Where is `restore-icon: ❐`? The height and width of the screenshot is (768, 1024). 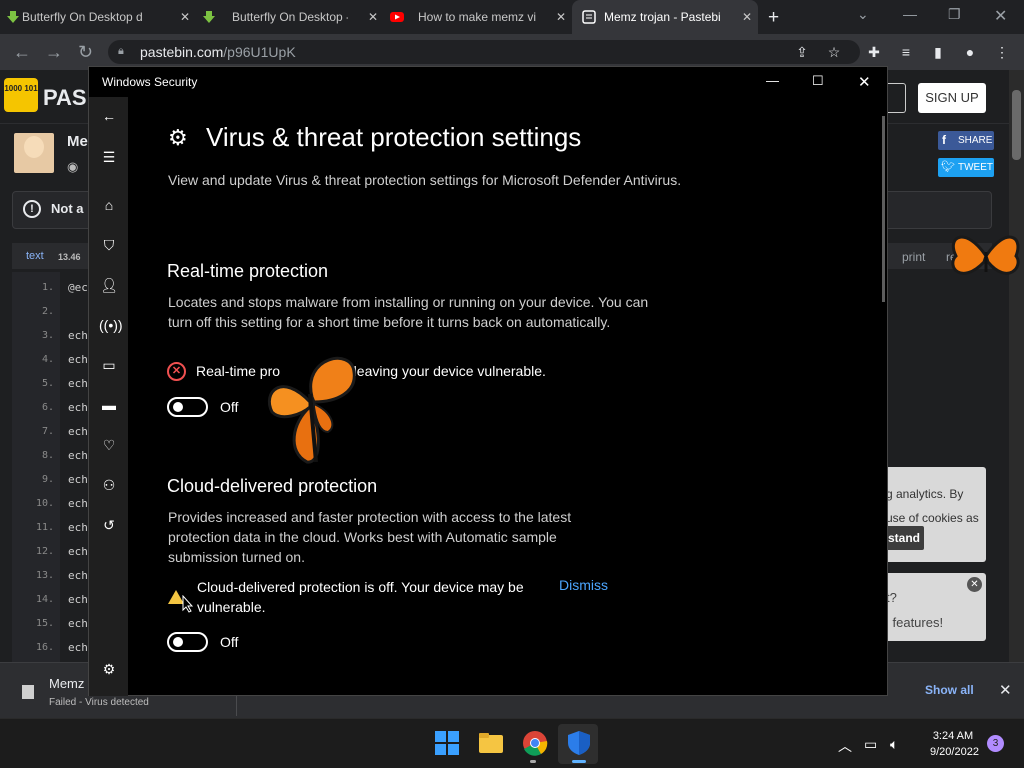 restore-icon: ❐ is located at coordinates (954, 14).